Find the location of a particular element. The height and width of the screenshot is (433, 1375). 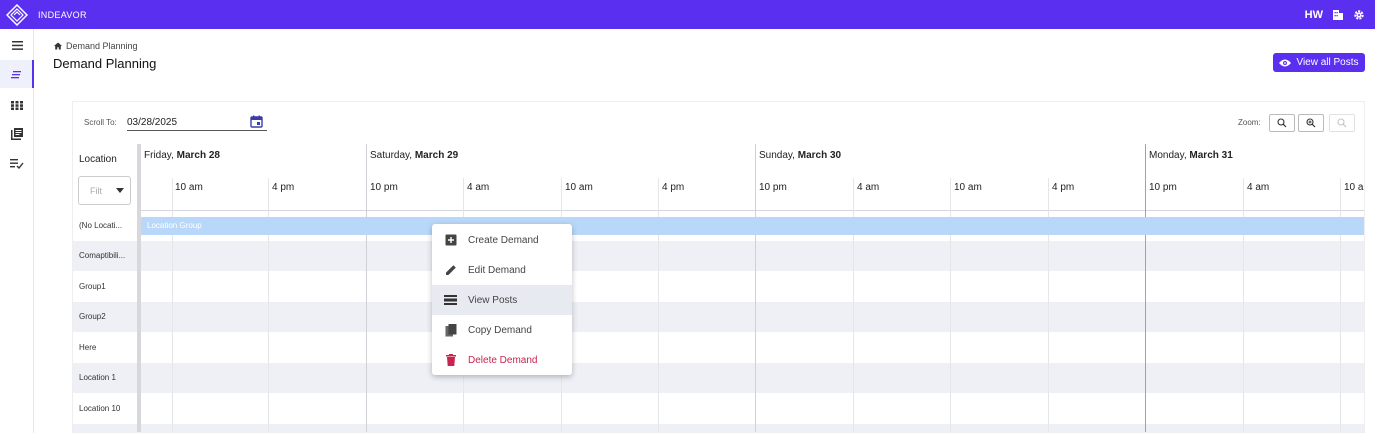

day-header: Monday, March 31 is located at coordinates (1191, 155).